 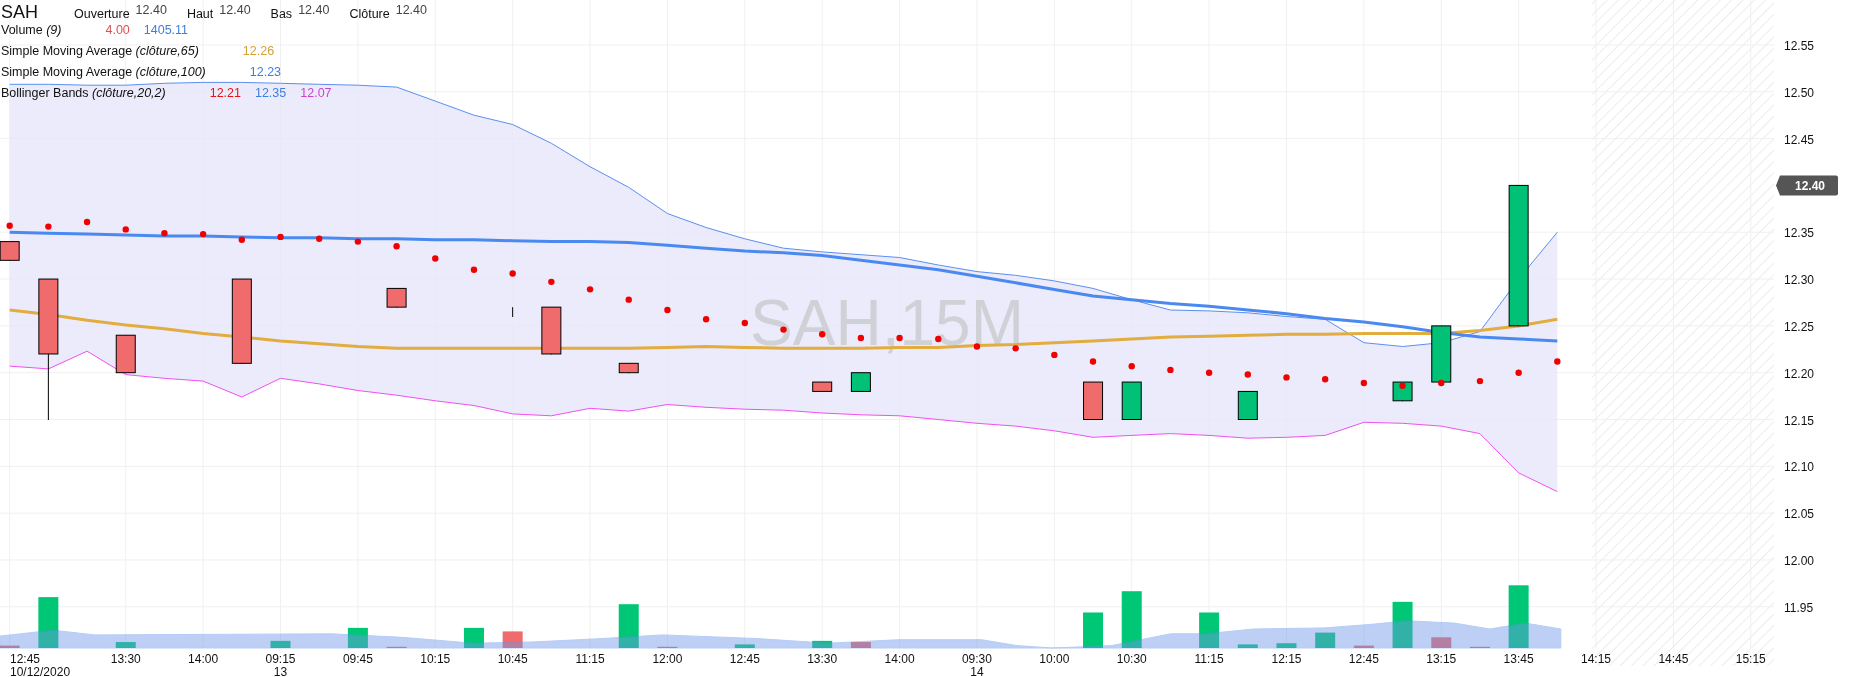 What do you see at coordinates (225, 93) in the screenshot?
I see `indicator-value: 12.21` at bounding box center [225, 93].